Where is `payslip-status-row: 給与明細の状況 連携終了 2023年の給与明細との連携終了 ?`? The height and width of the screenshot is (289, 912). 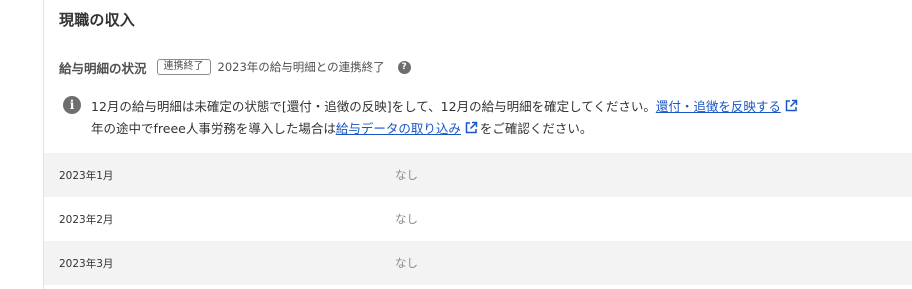 payslip-status-row: 給与明細の状況 連携終了 2023年の給与明細との連携終了 ? is located at coordinates (235, 67).